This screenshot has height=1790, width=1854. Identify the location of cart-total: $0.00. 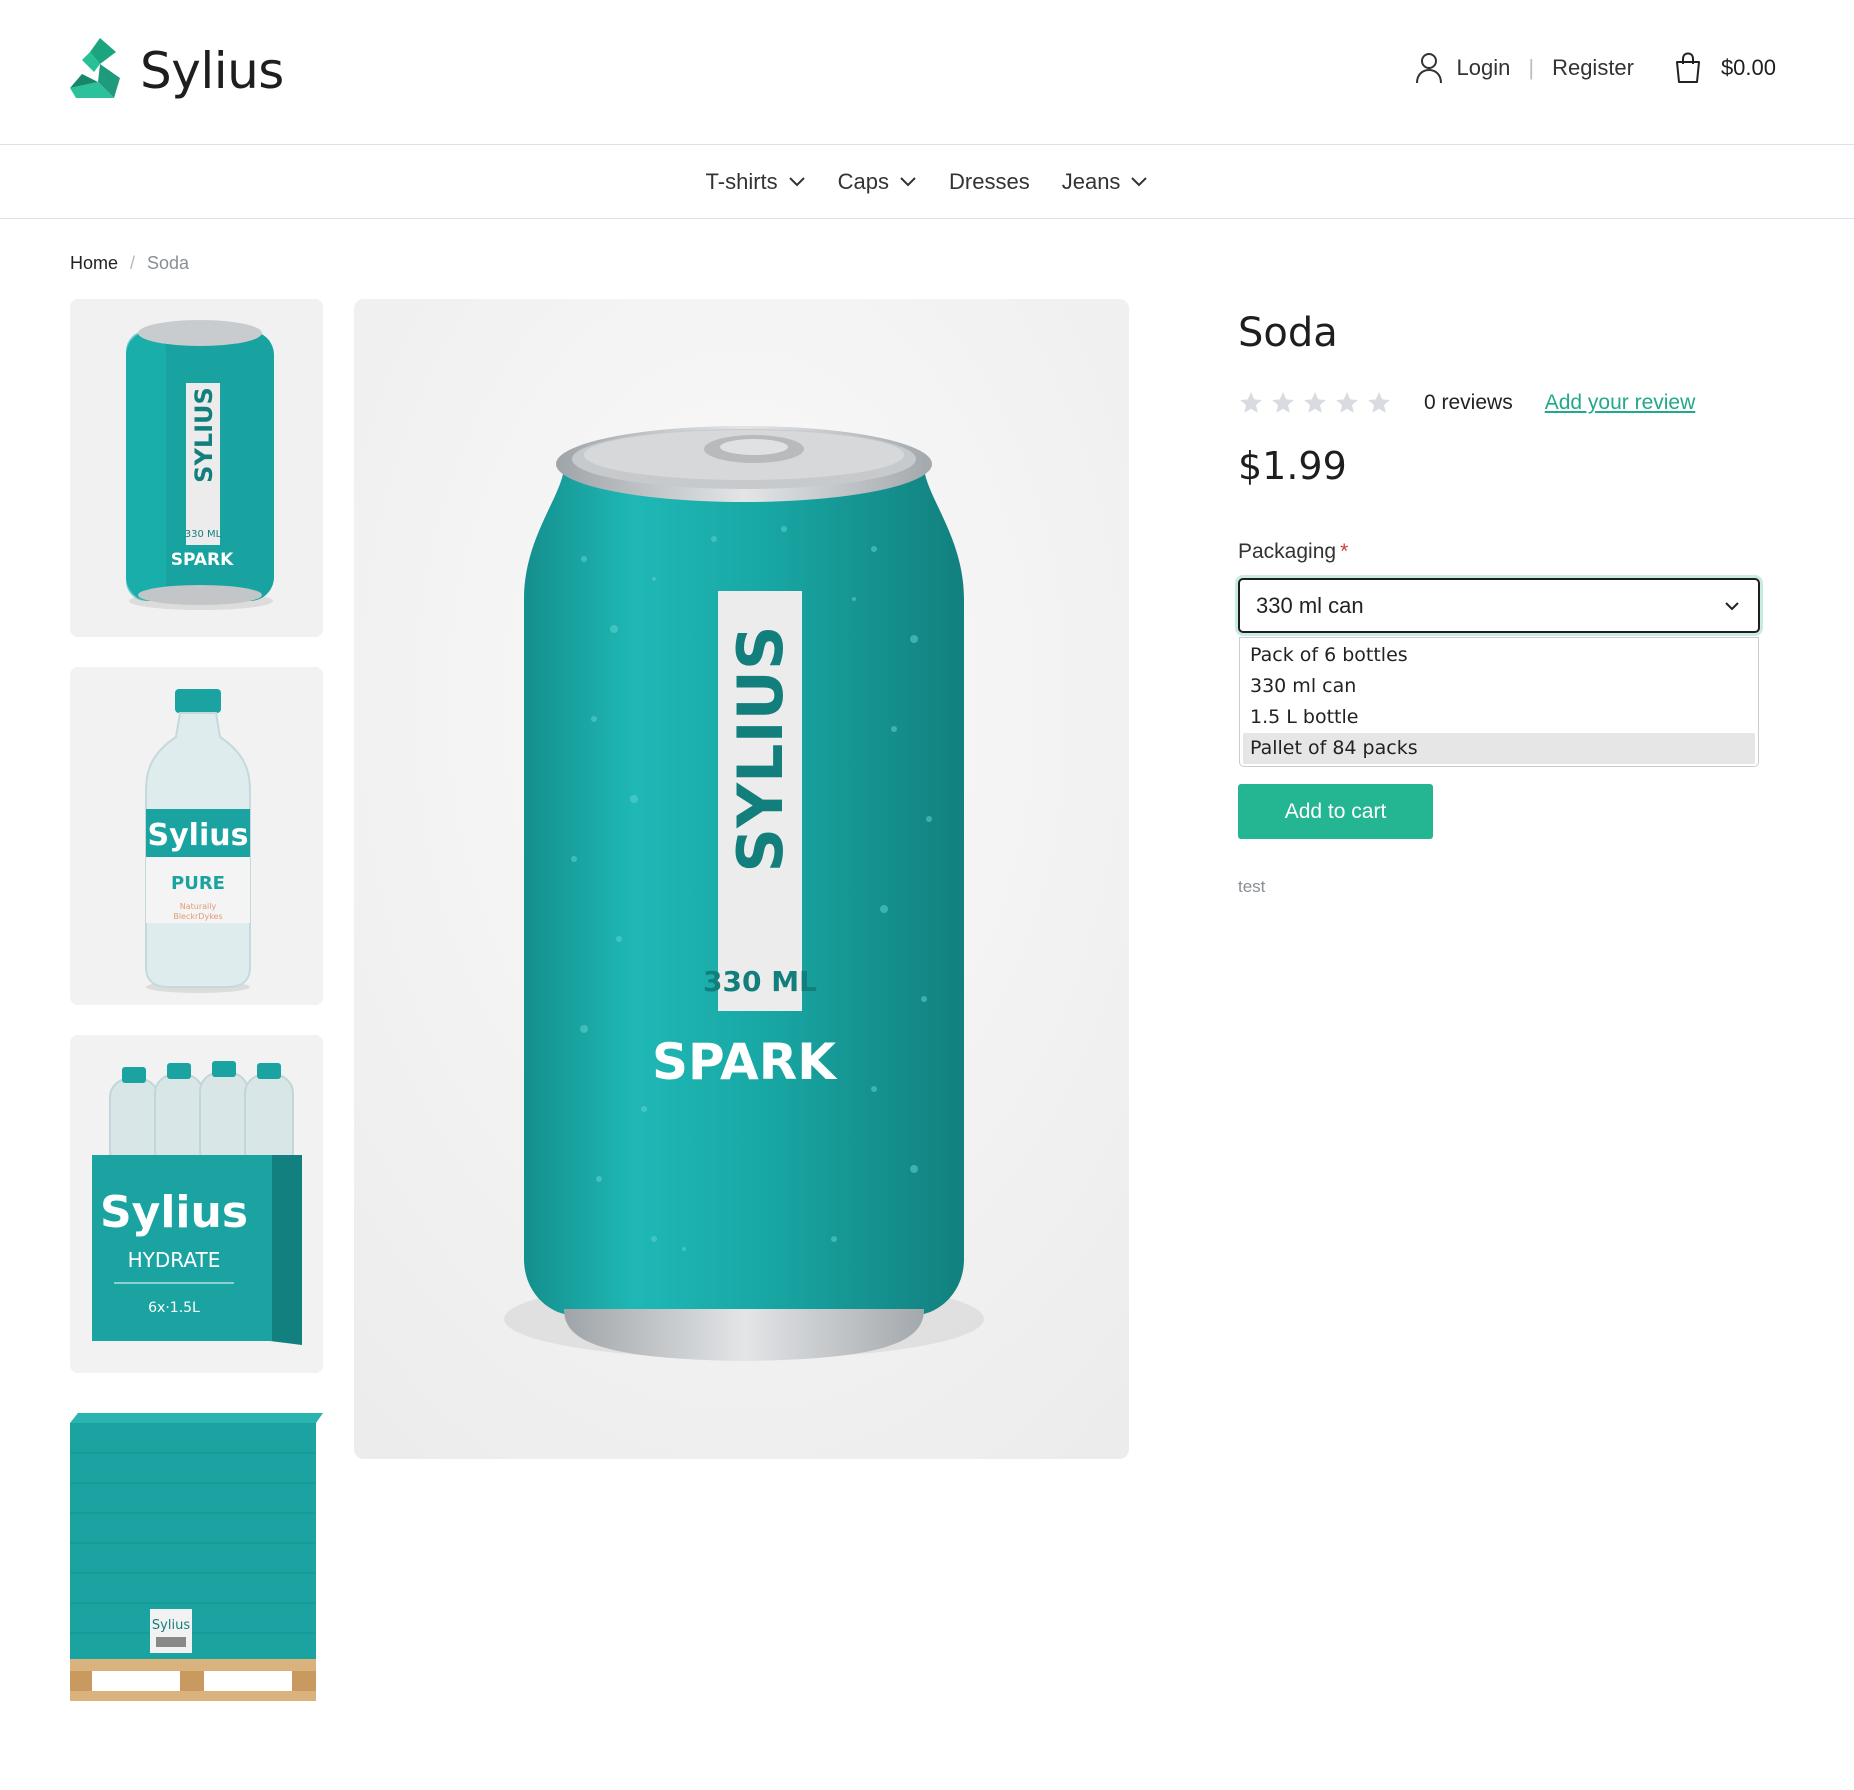
(1748, 67).